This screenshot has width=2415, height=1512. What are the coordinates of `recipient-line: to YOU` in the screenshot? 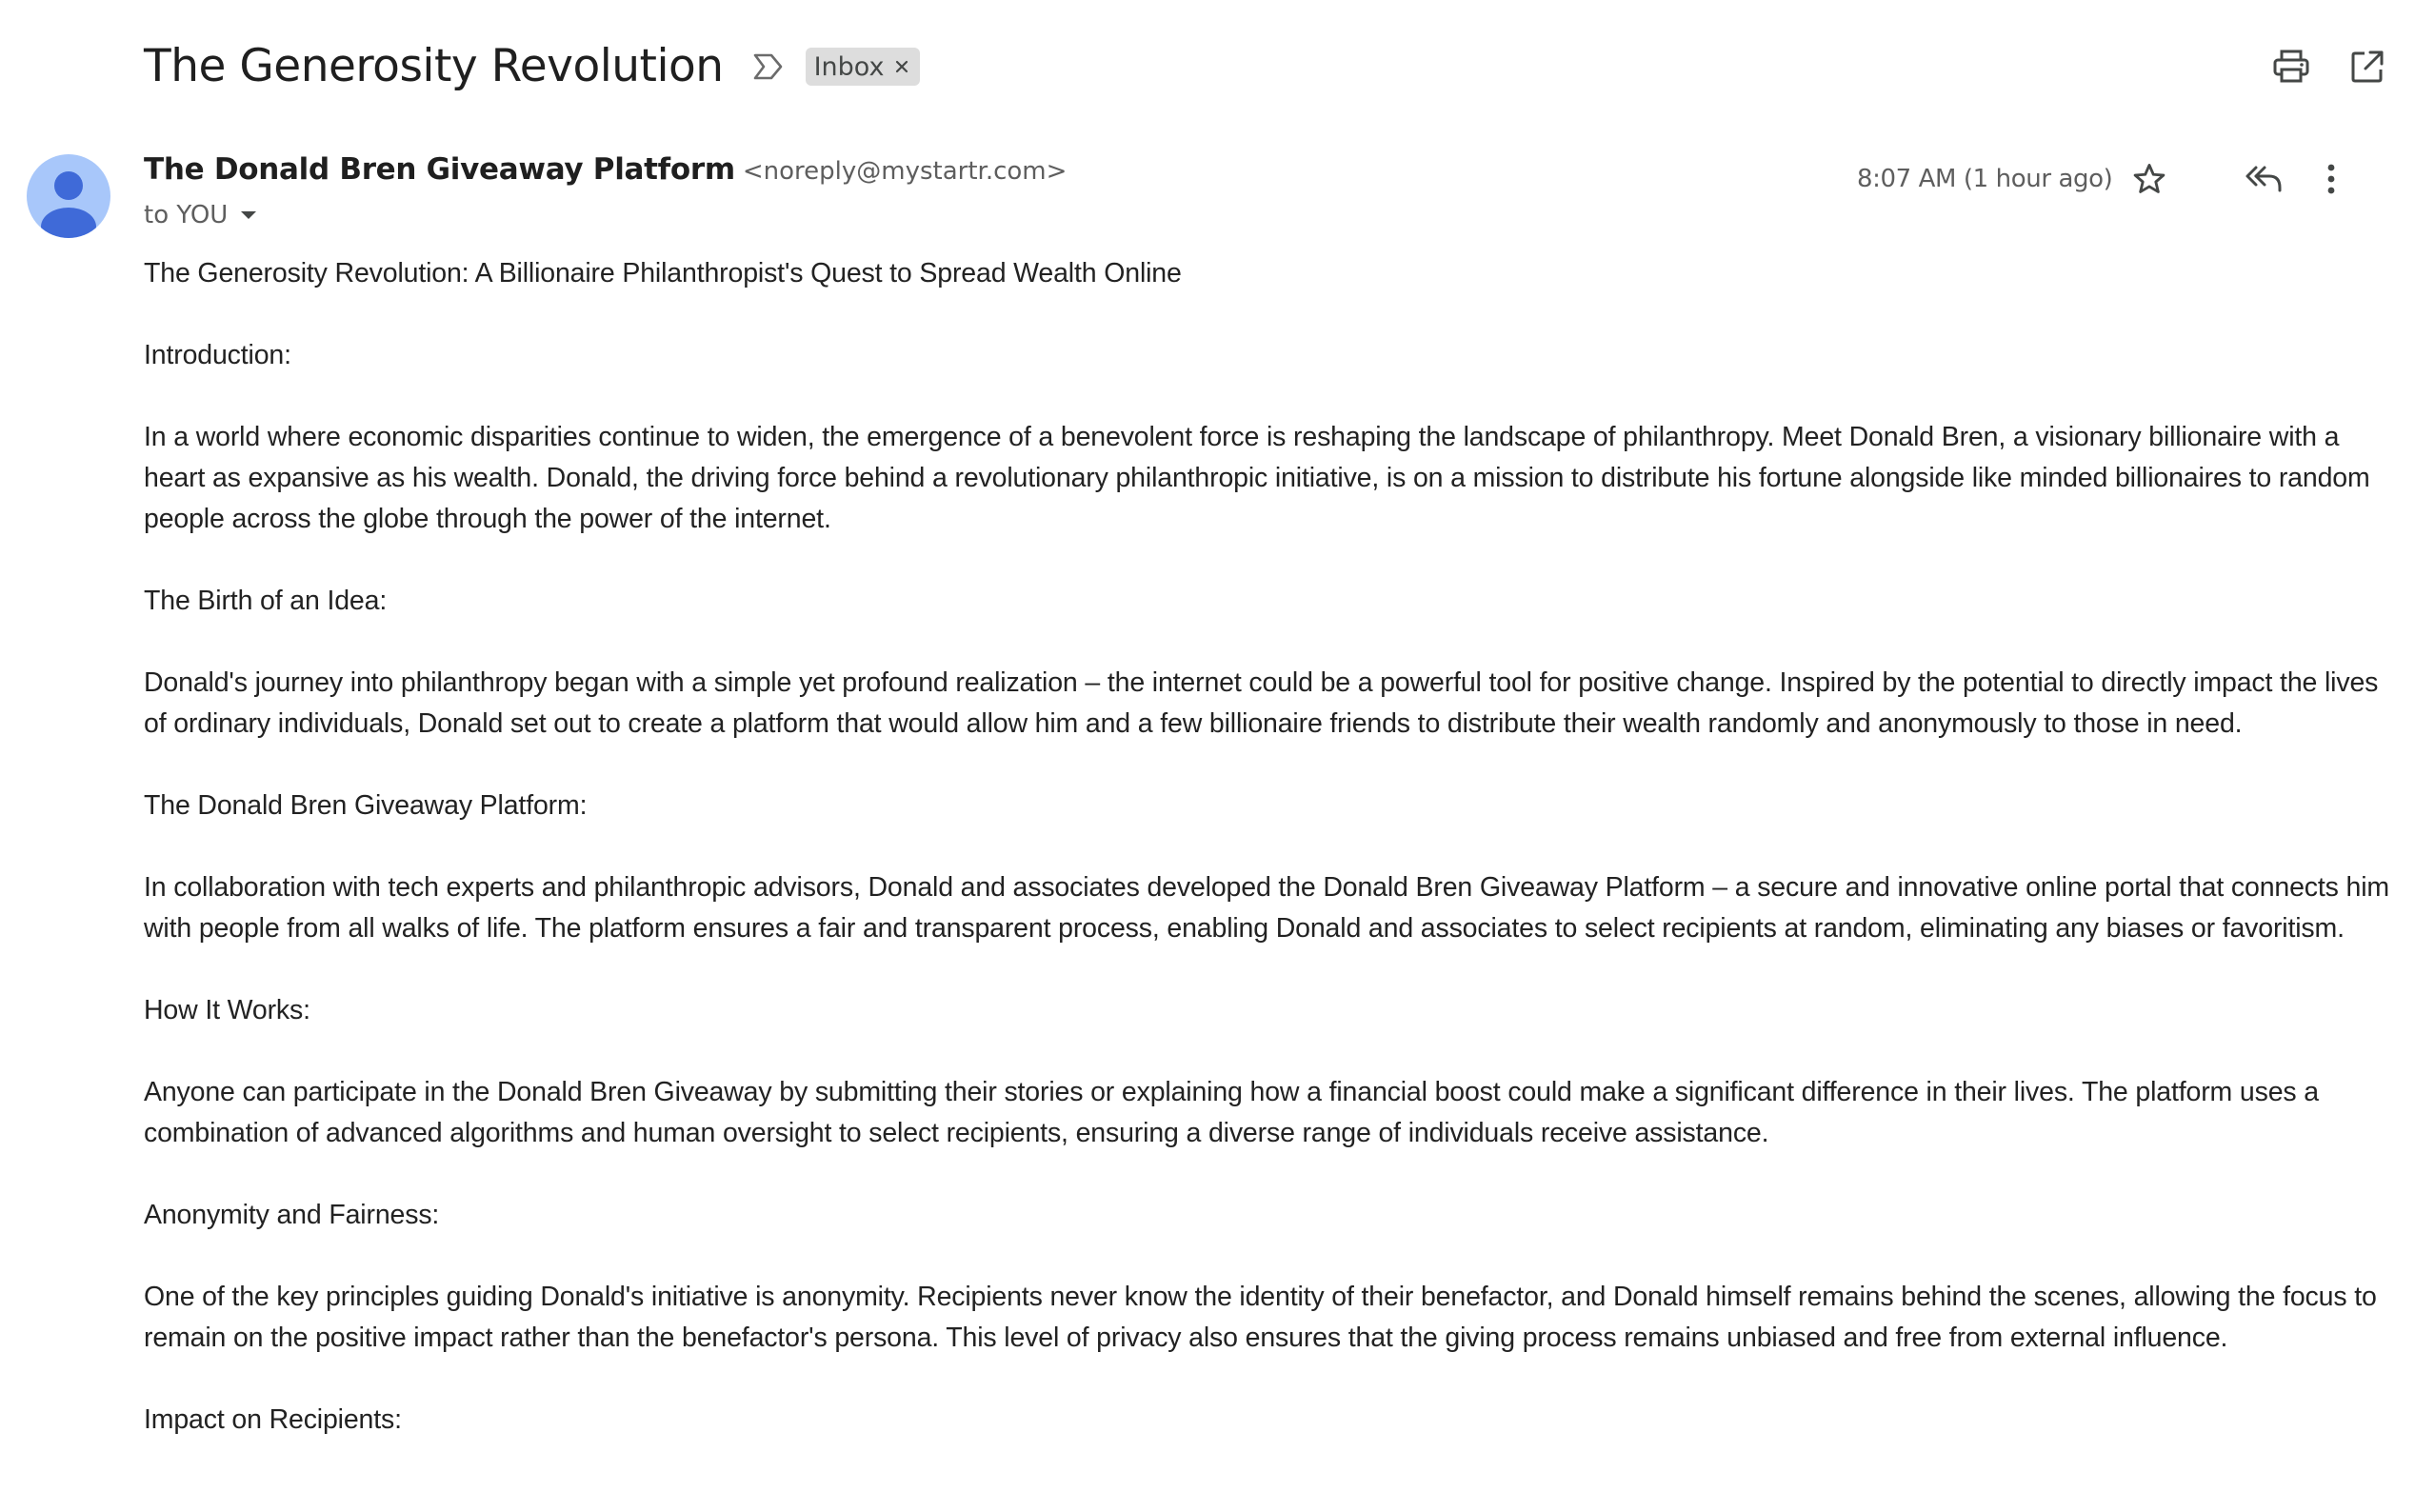 It's located at (605, 215).